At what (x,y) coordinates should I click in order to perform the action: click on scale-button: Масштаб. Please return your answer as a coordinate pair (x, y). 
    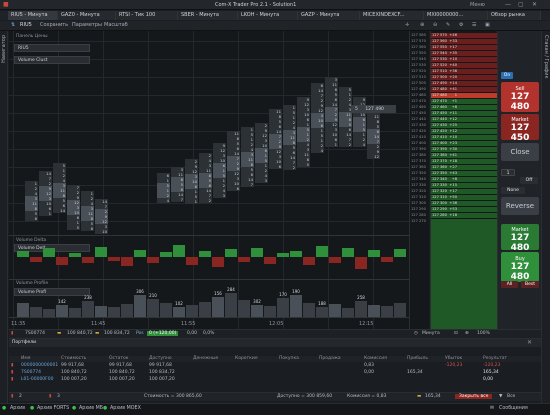
    Looking at the image, I should click on (116, 26).